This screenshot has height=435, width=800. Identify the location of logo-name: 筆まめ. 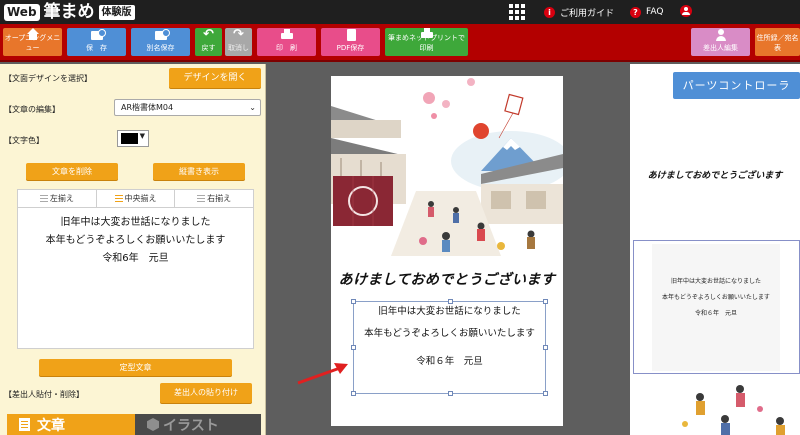
(69, 12).